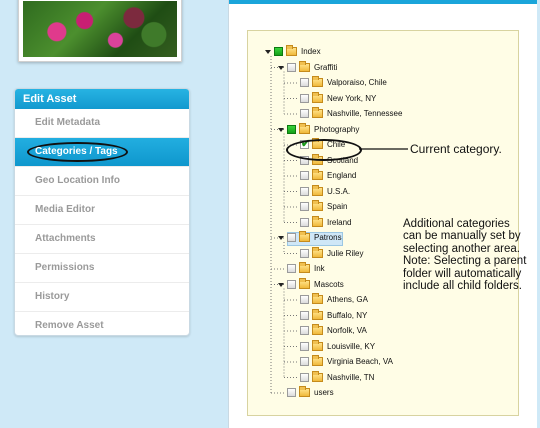 This screenshot has width=540, height=428. What do you see at coordinates (383, 149) in the screenshot?
I see `callout-pointer-line` at bounding box center [383, 149].